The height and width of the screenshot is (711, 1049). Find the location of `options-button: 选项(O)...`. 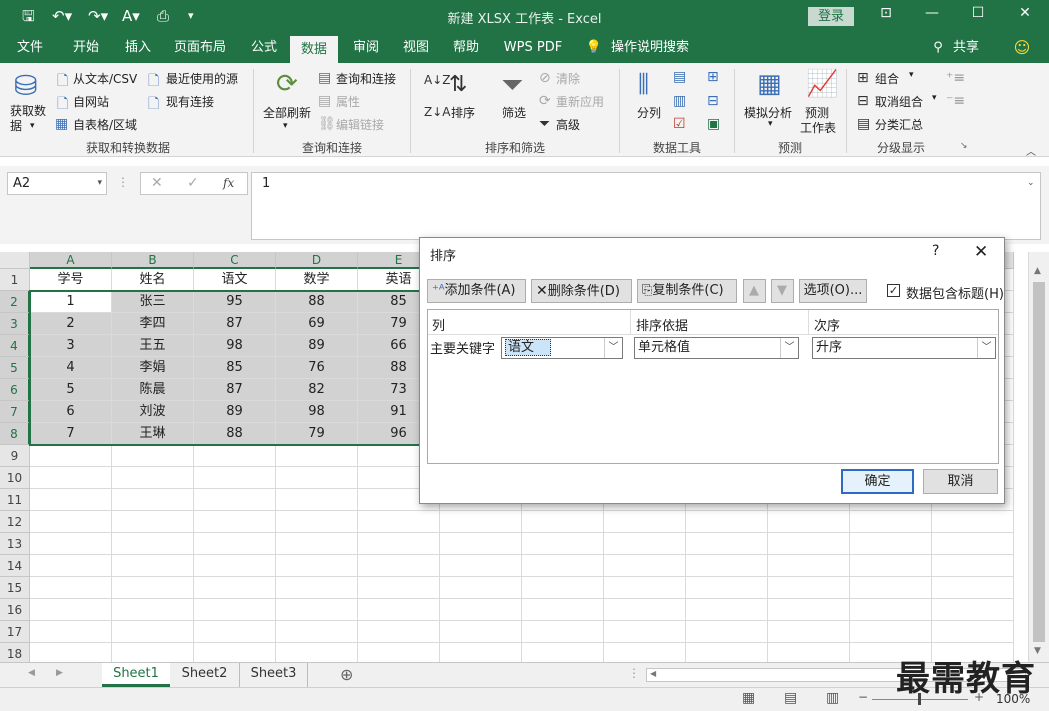

options-button: 选项(O)... is located at coordinates (833, 291).